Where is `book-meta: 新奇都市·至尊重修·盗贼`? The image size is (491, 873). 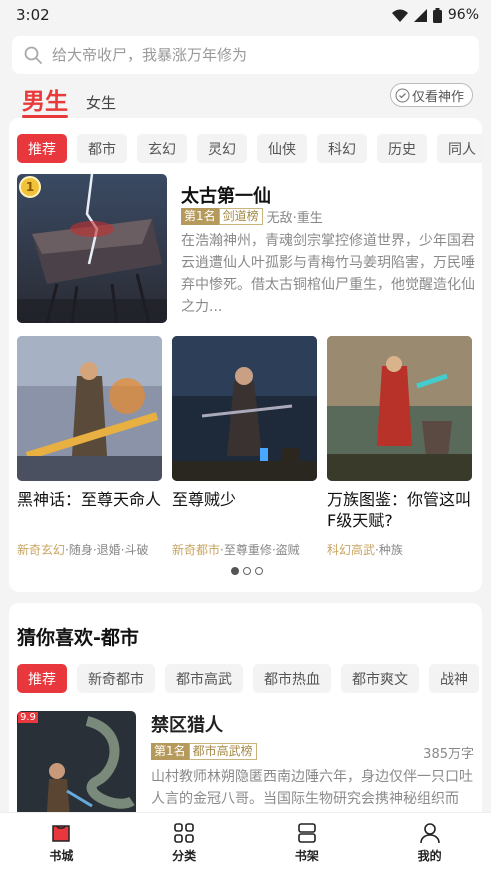
book-meta: 新奇都市·至尊重修·盗贼 is located at coordinates (244, 549).